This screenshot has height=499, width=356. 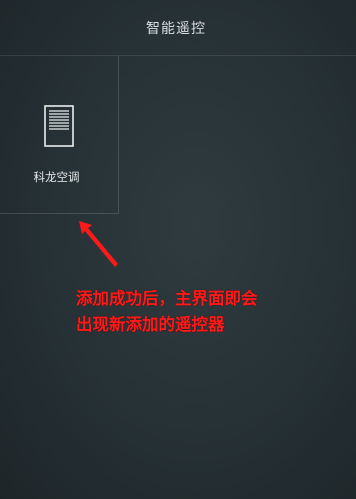 What do you see at coordinates (206, 312) in the screenshot?
I see `annotation-note: 添加成功后，主界面即会 出现新添加的遥控器` at bounding box center [206, 312].